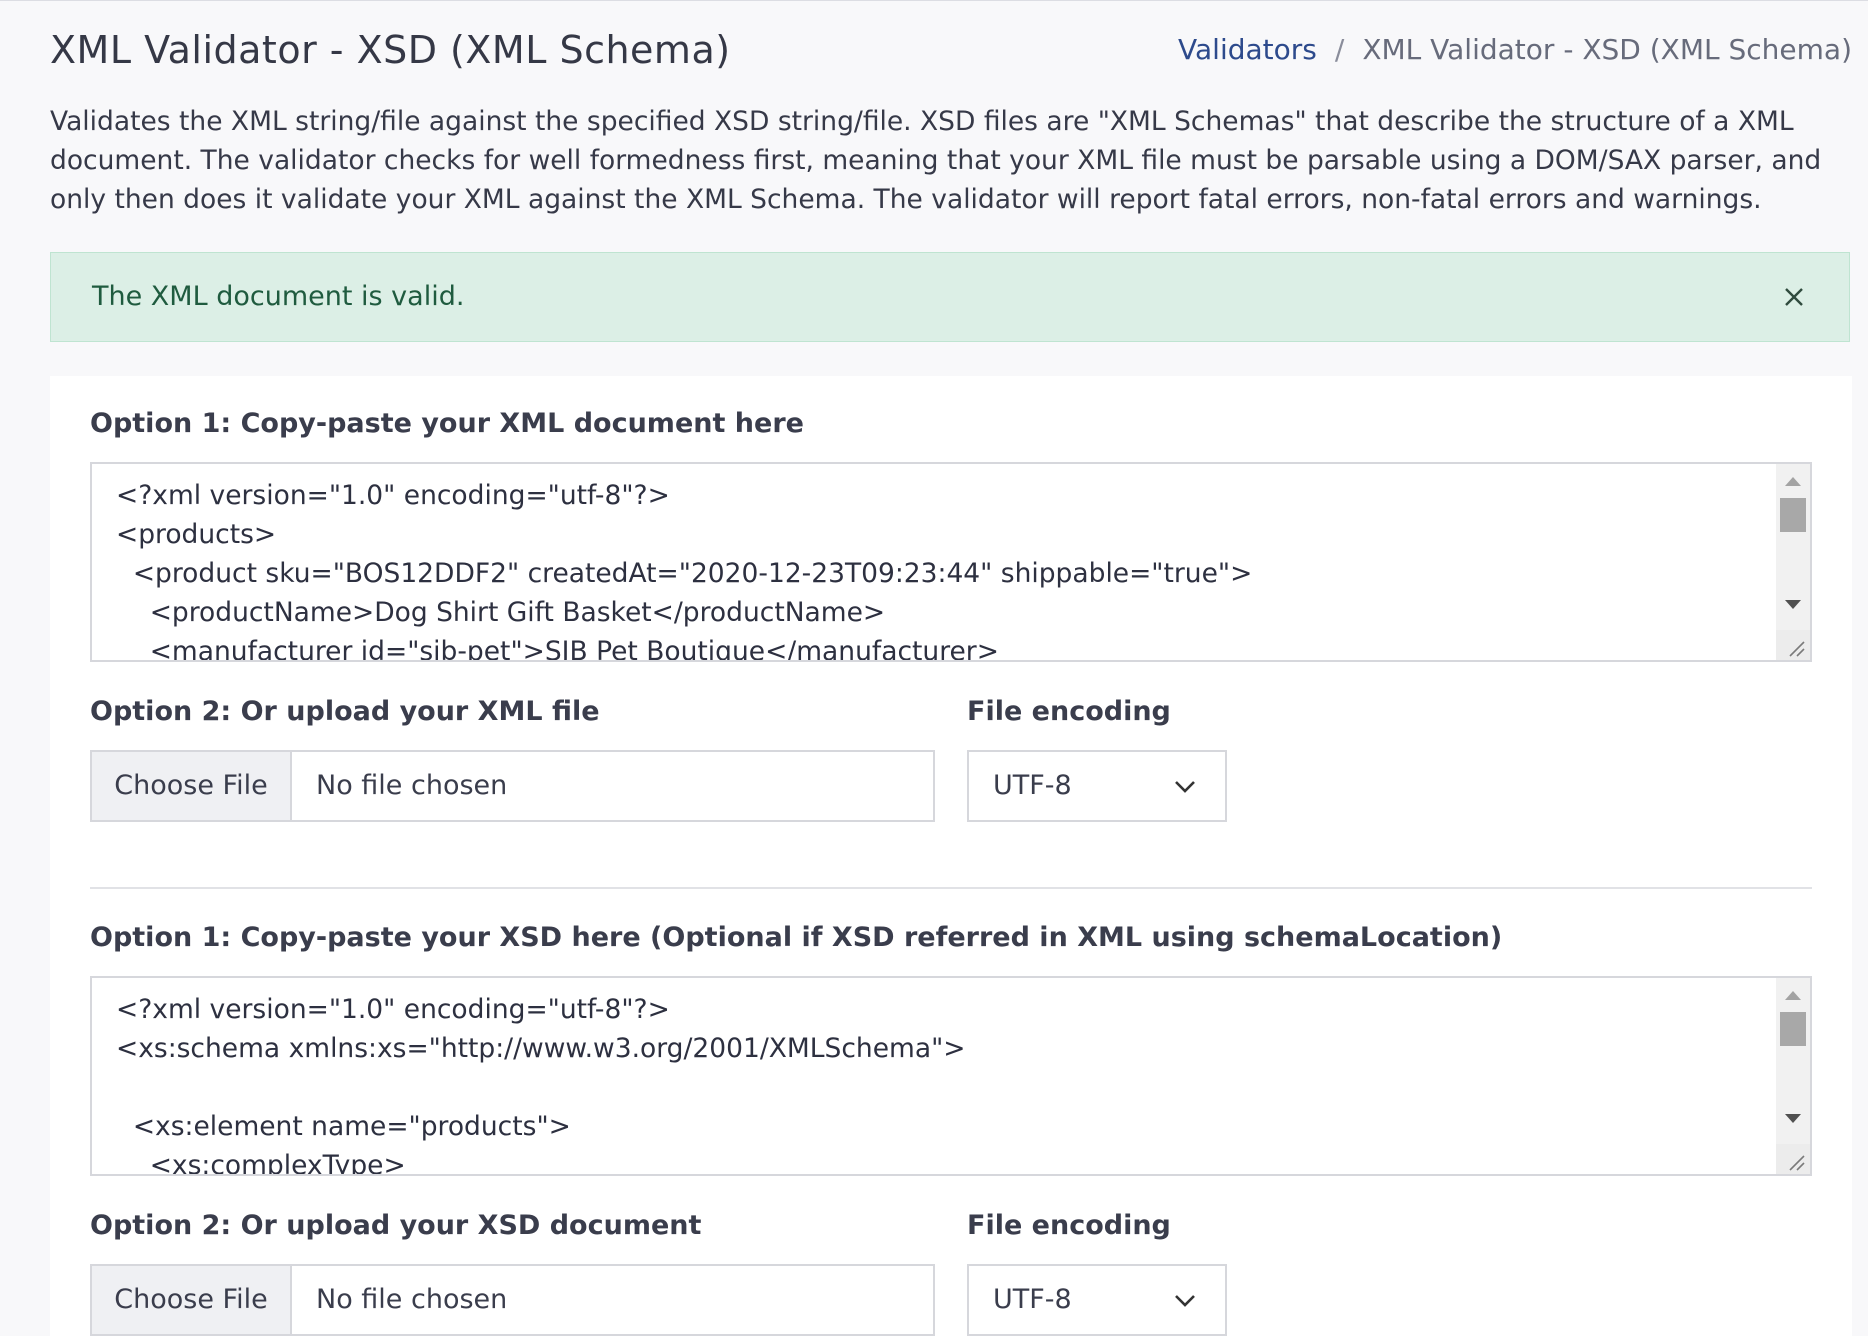  I want to click on xsd-upload-label: Option 2: Or upload your XSD document, so click(396, 1225).